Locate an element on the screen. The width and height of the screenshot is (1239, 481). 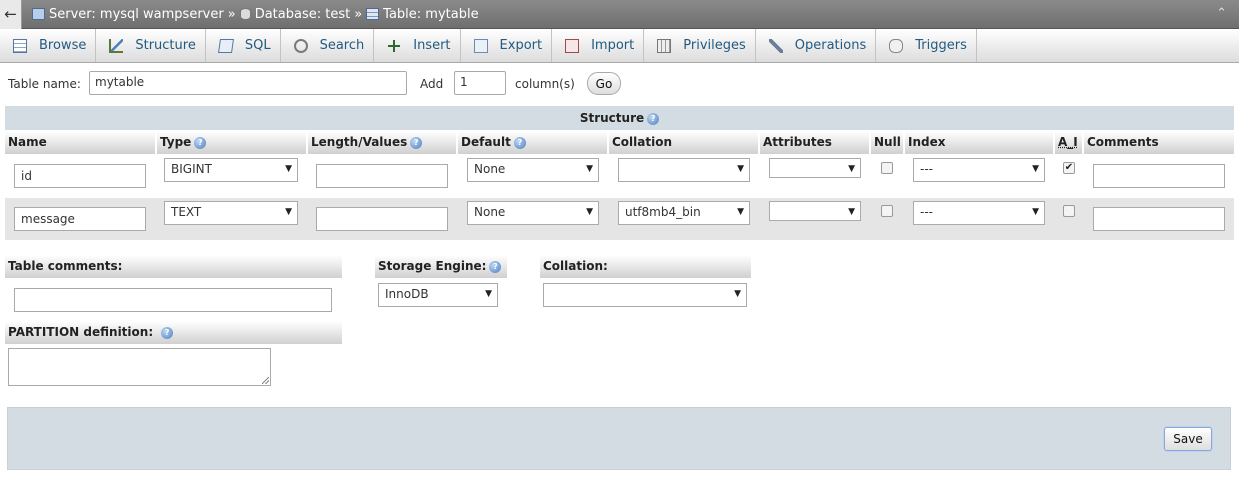
table-comments-header: Table comments: is located at coordinates (173, 266).